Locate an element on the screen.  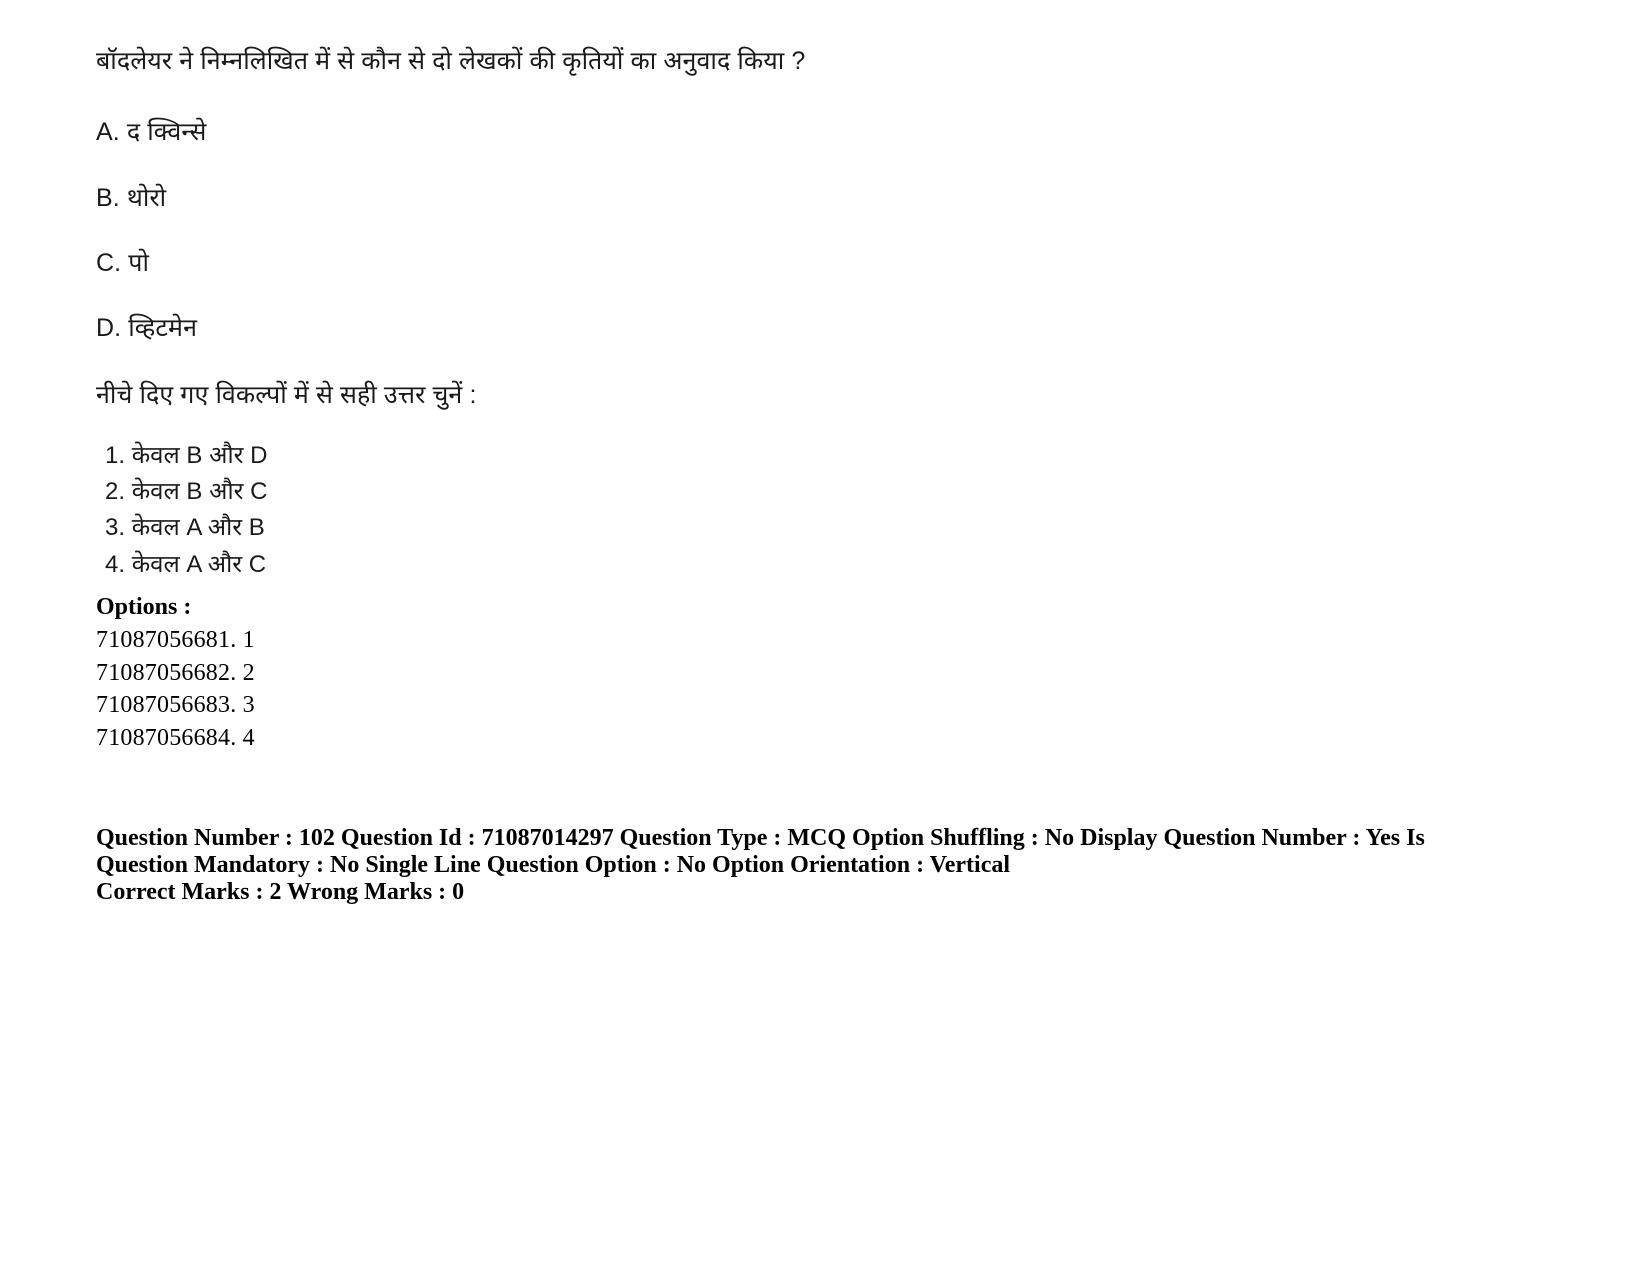
option-code-1: 71087056681. 1 is located at coordinates (175, 640).